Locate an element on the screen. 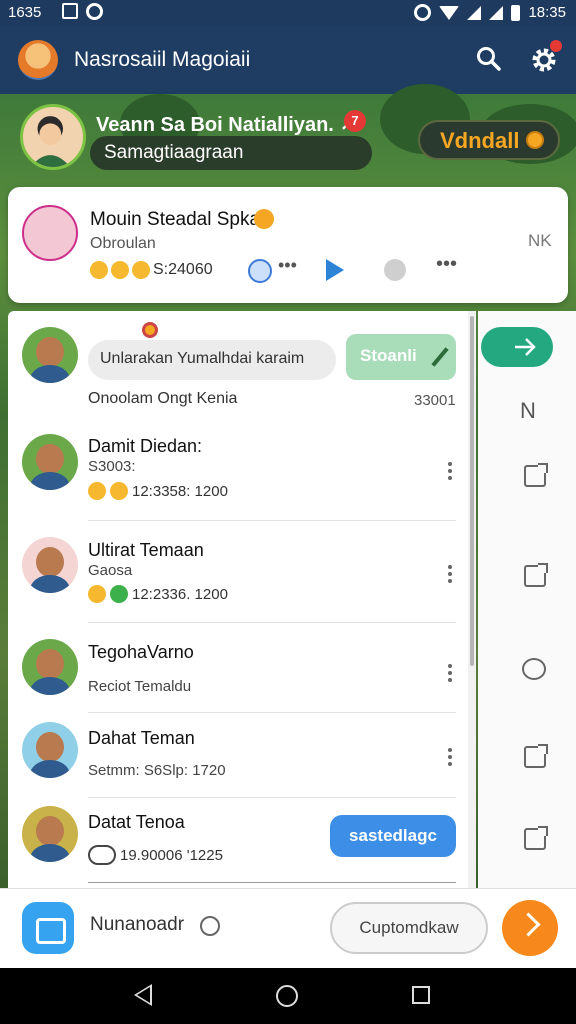  arrow-right-icon is located at coordinates (525, 347).